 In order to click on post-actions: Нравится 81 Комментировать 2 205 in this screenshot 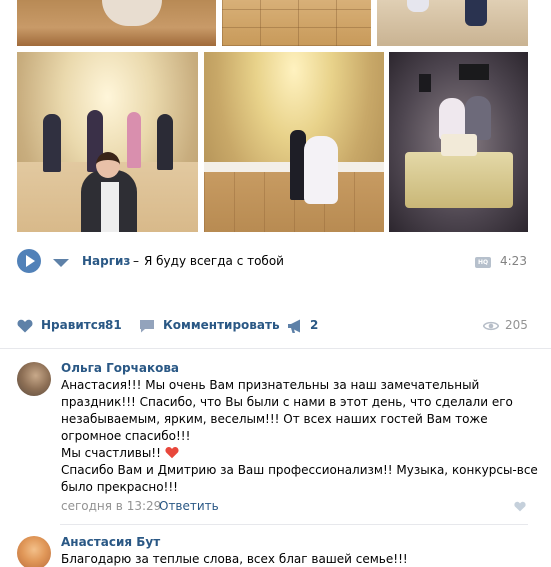, I will do `click(272, 326)`.